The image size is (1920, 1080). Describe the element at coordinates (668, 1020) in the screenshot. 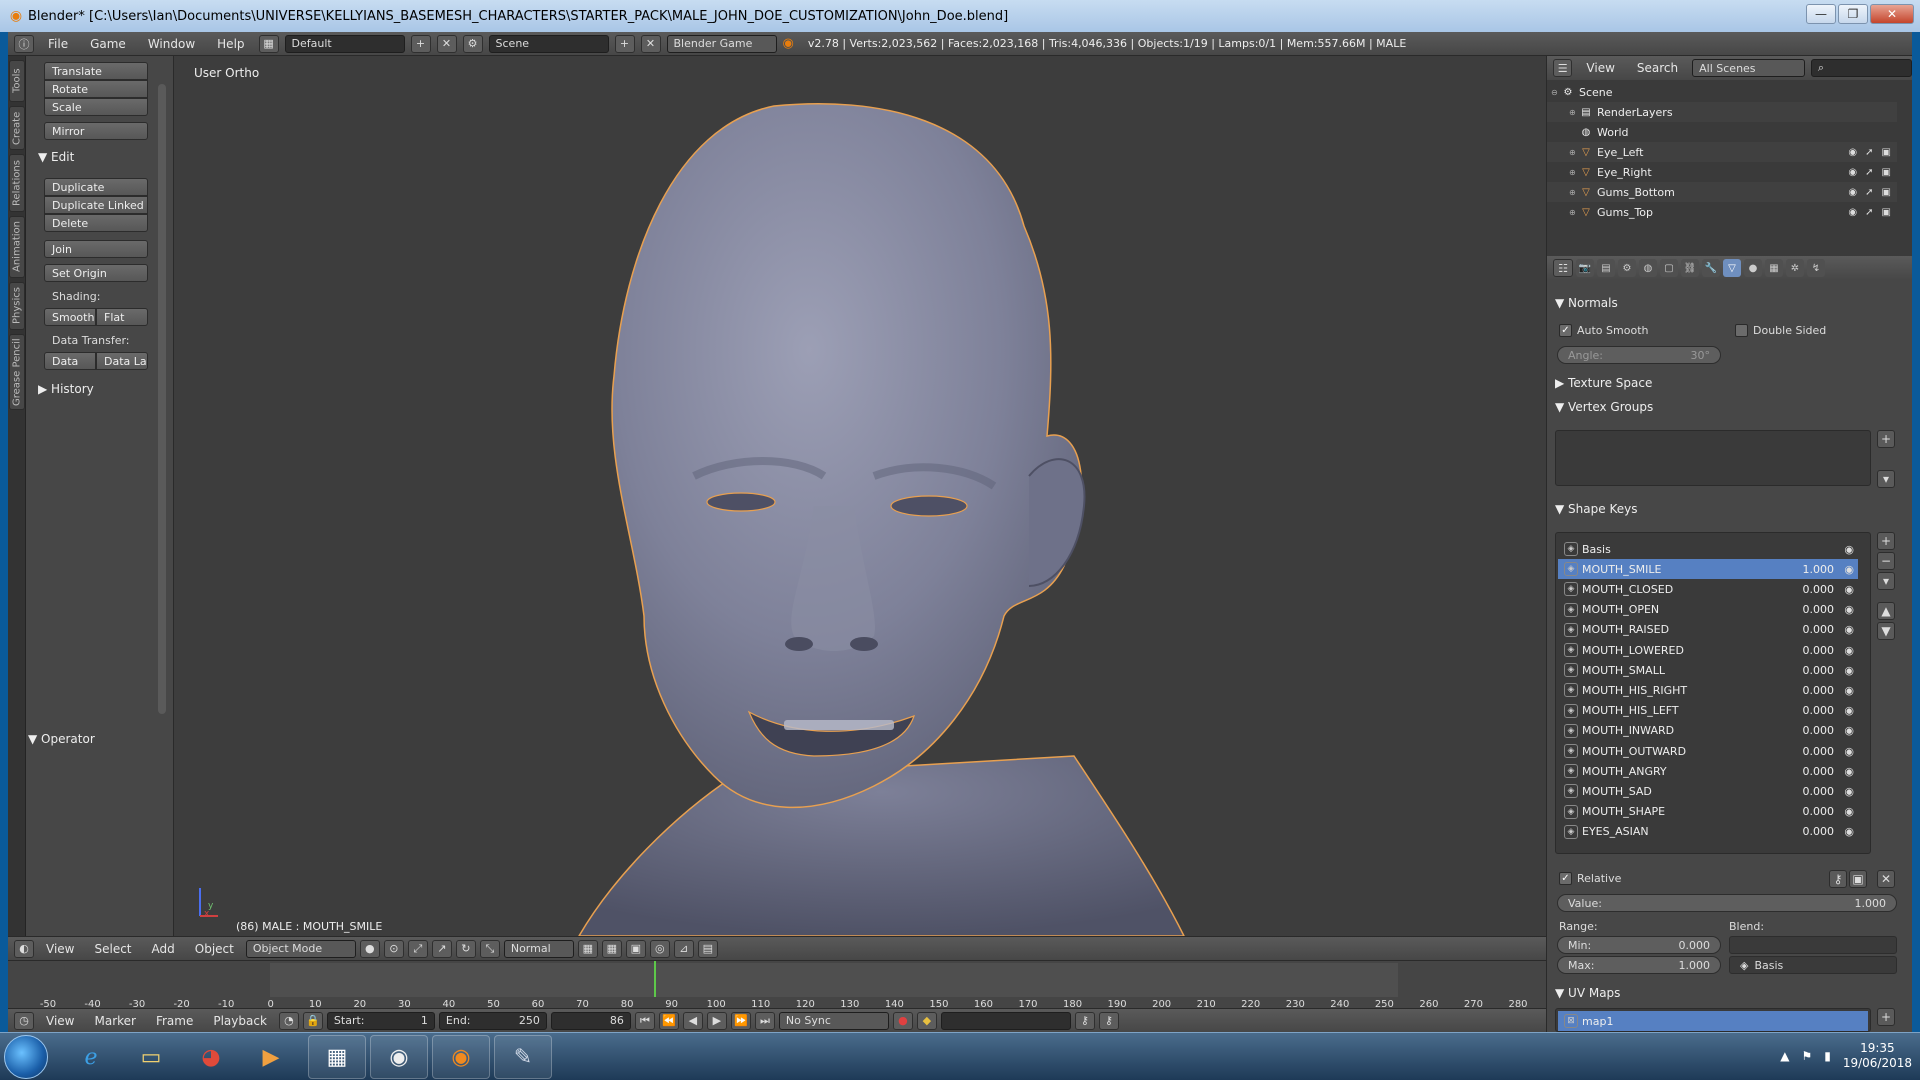

I see `prev-keyframe-icon: ⏪` at that location.